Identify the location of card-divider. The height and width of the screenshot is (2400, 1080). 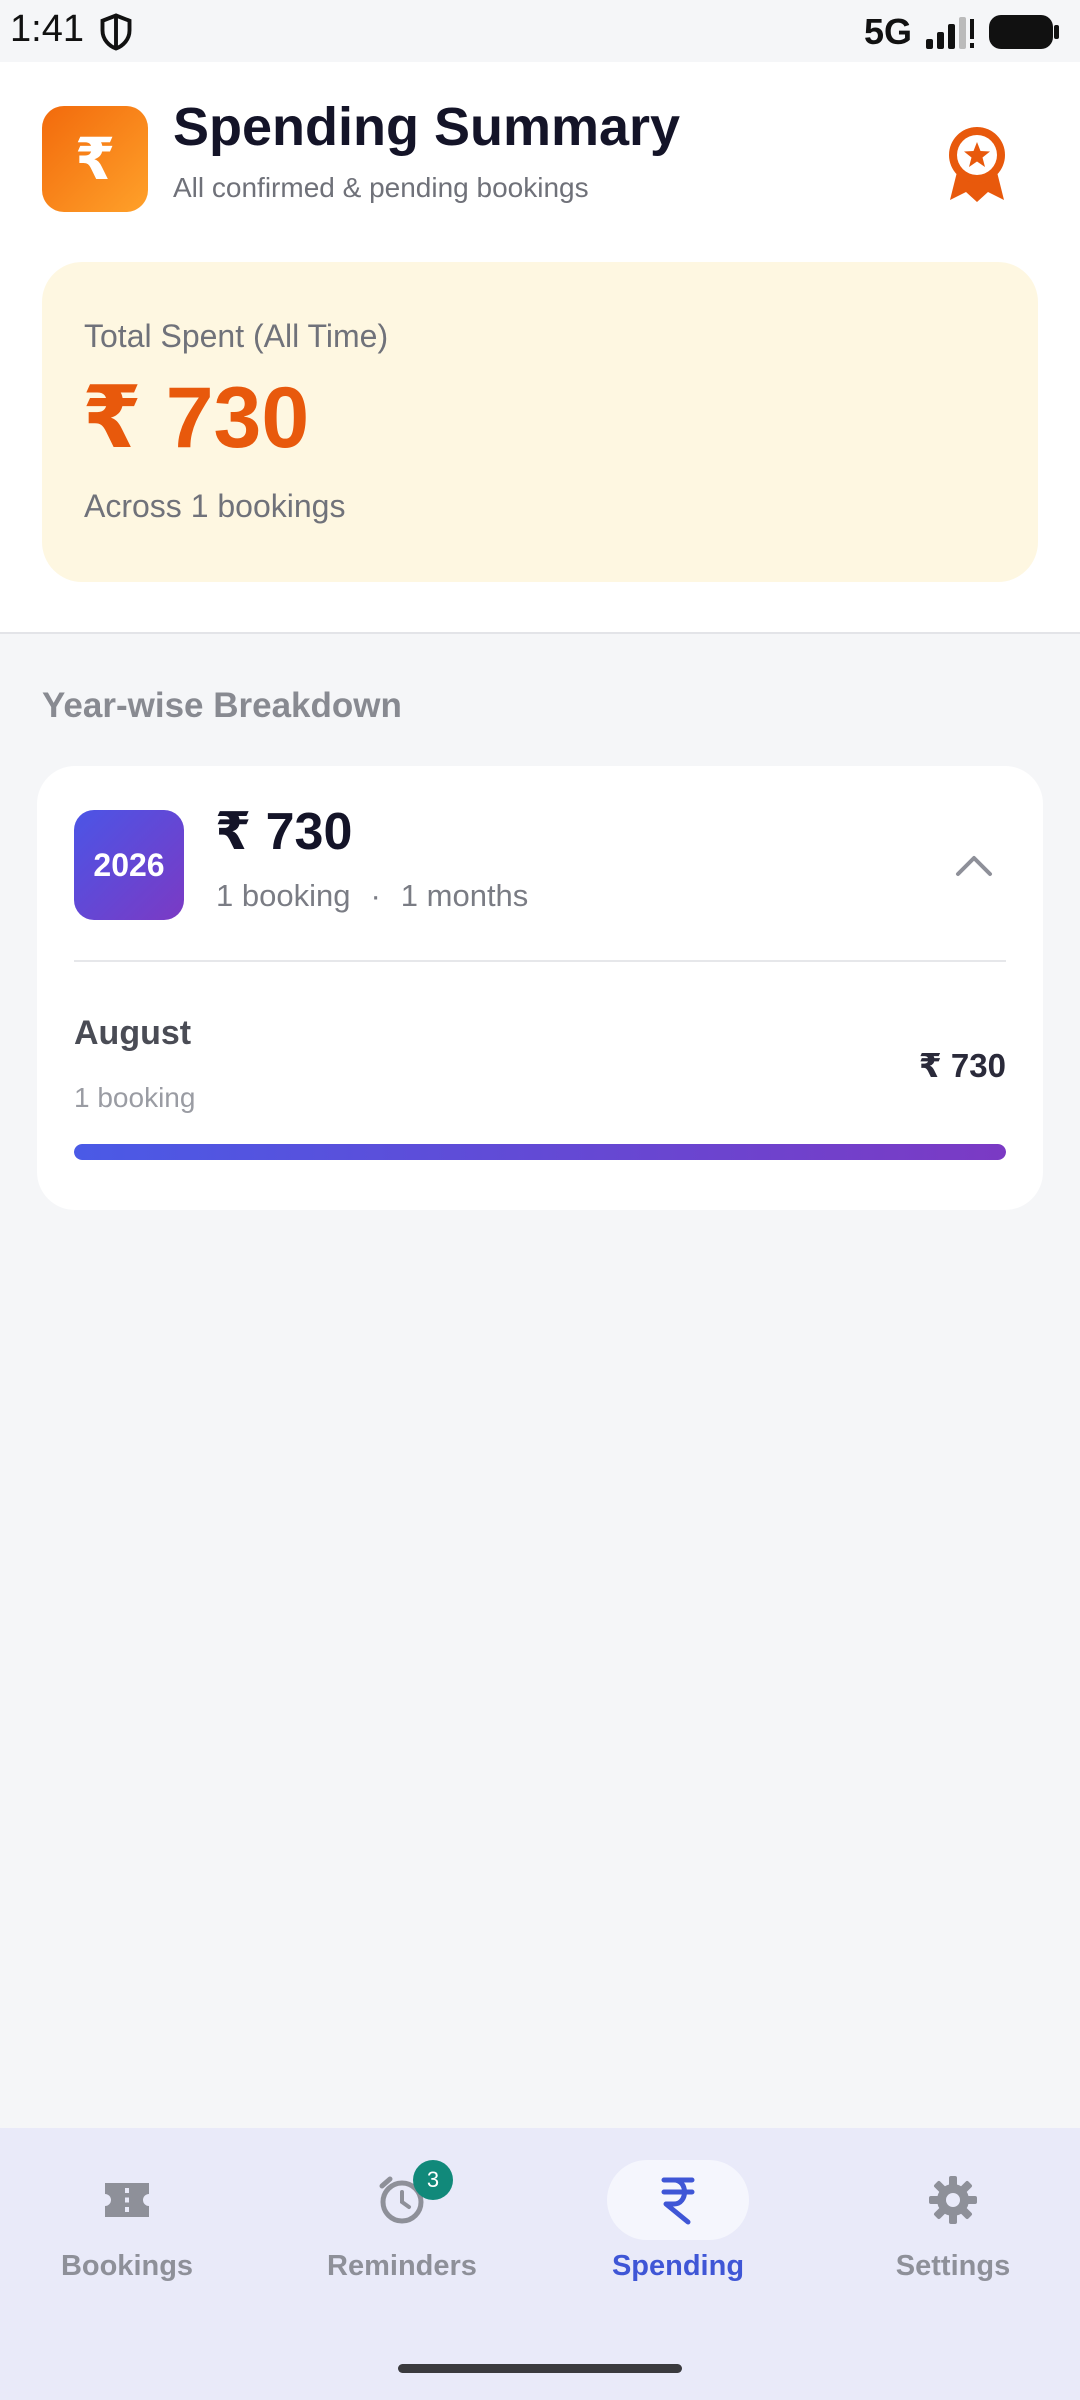
(540, 961).